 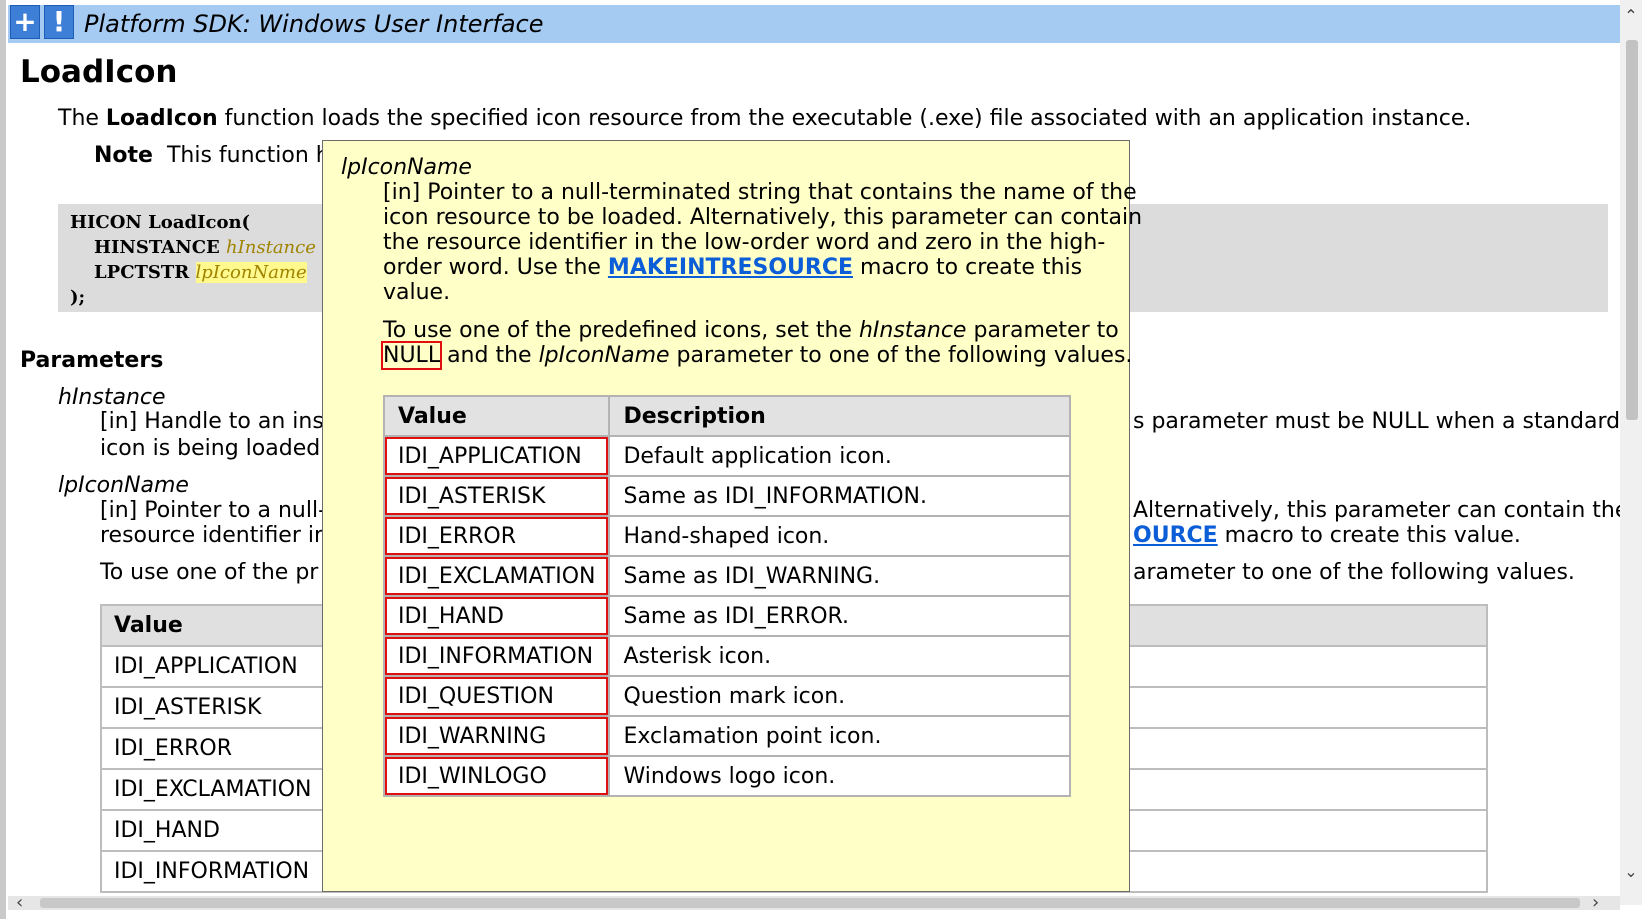 What do you see at coordinates (213, 510) in the screenshot?
I see `param-lpiconname-desc-left: [in] Pointer to a null-` at bounding box center [213, 510].